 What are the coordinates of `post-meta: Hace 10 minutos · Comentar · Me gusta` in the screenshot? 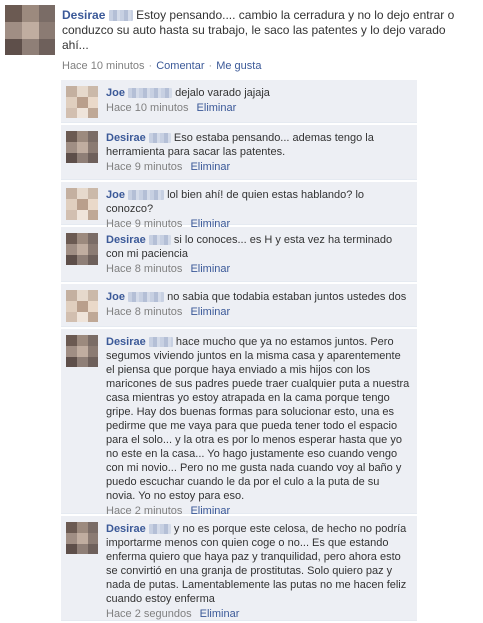 It's located at (162, 66).